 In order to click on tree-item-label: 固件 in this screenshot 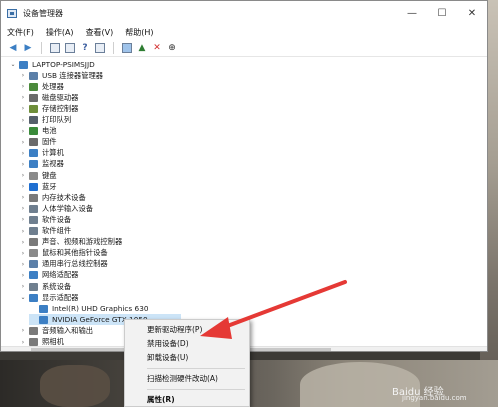, I will do `click(49, 142)`.